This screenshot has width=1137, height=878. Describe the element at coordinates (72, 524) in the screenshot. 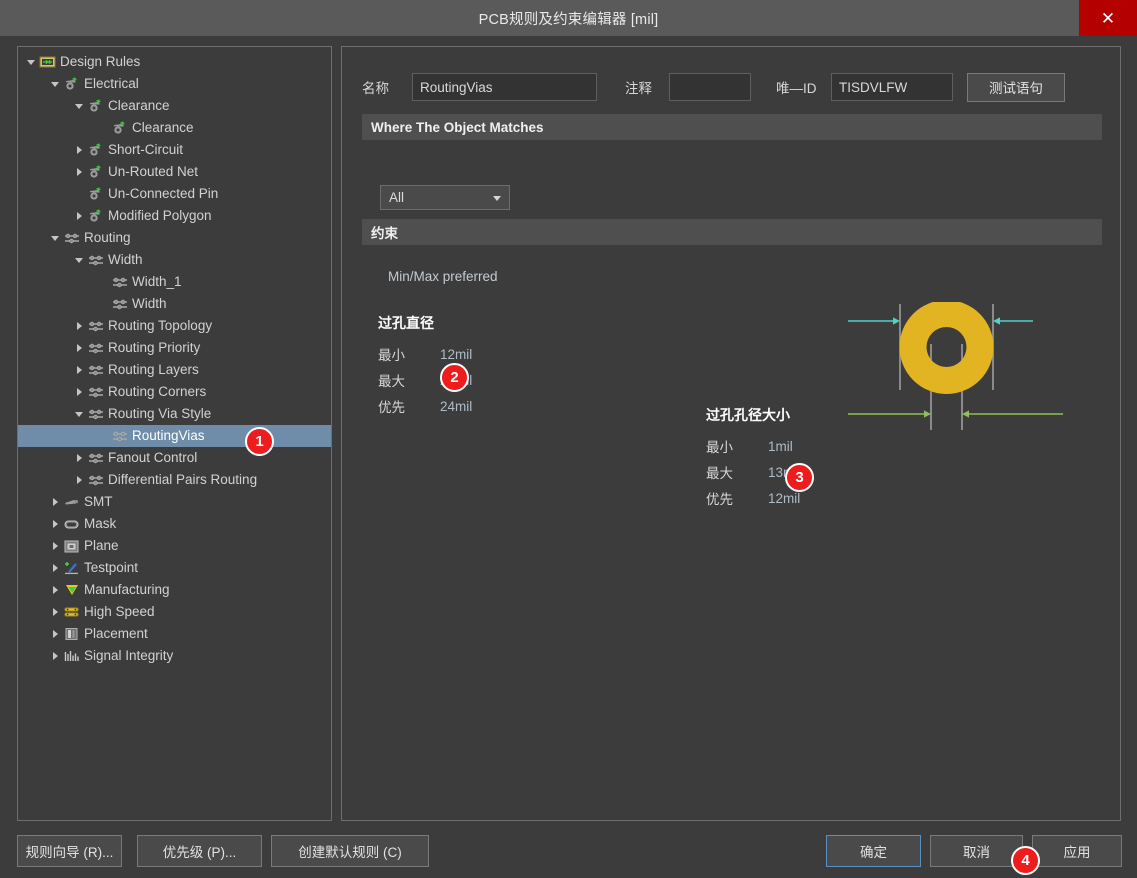

I see `mask-icon` at that location.